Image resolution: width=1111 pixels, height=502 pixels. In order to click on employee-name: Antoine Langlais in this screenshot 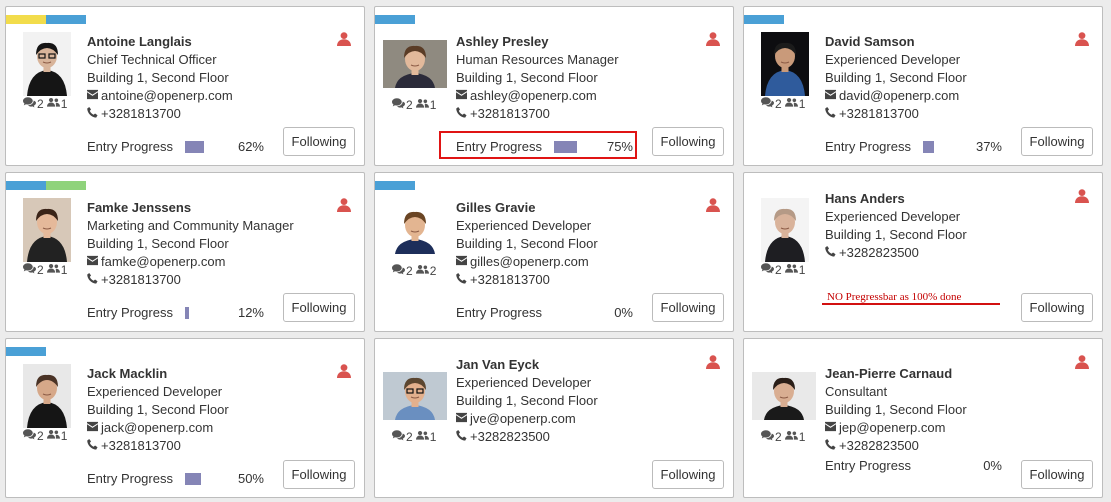, I will do `click(139, 41)`.